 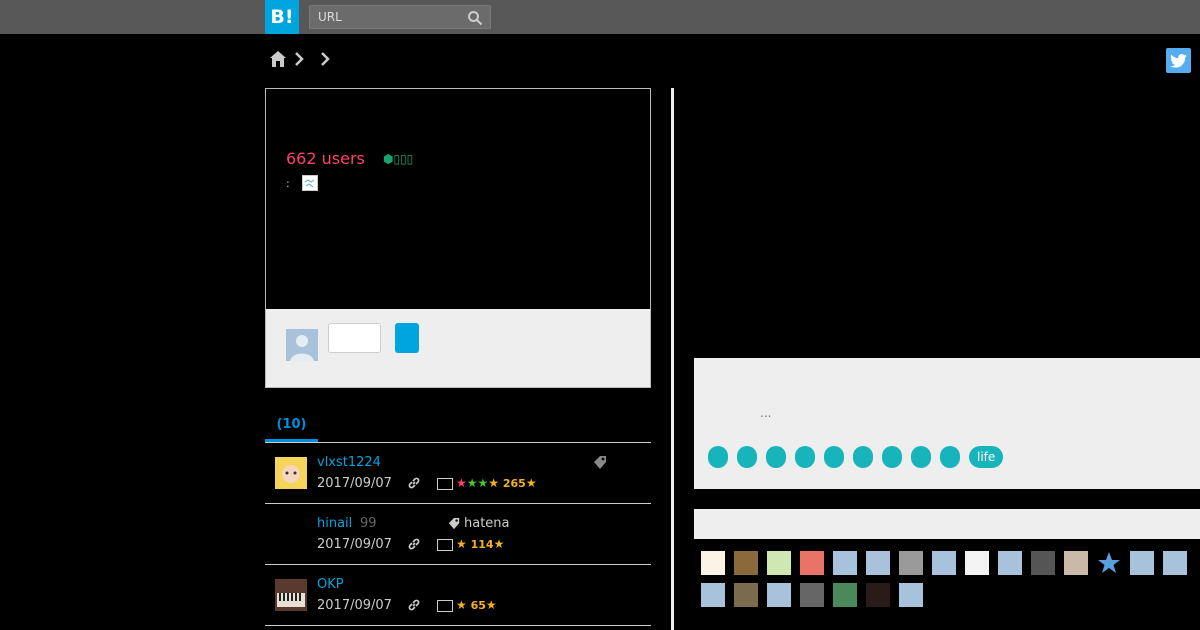 I want to click on red-star-icon: ★, so click(x=461, y=483).